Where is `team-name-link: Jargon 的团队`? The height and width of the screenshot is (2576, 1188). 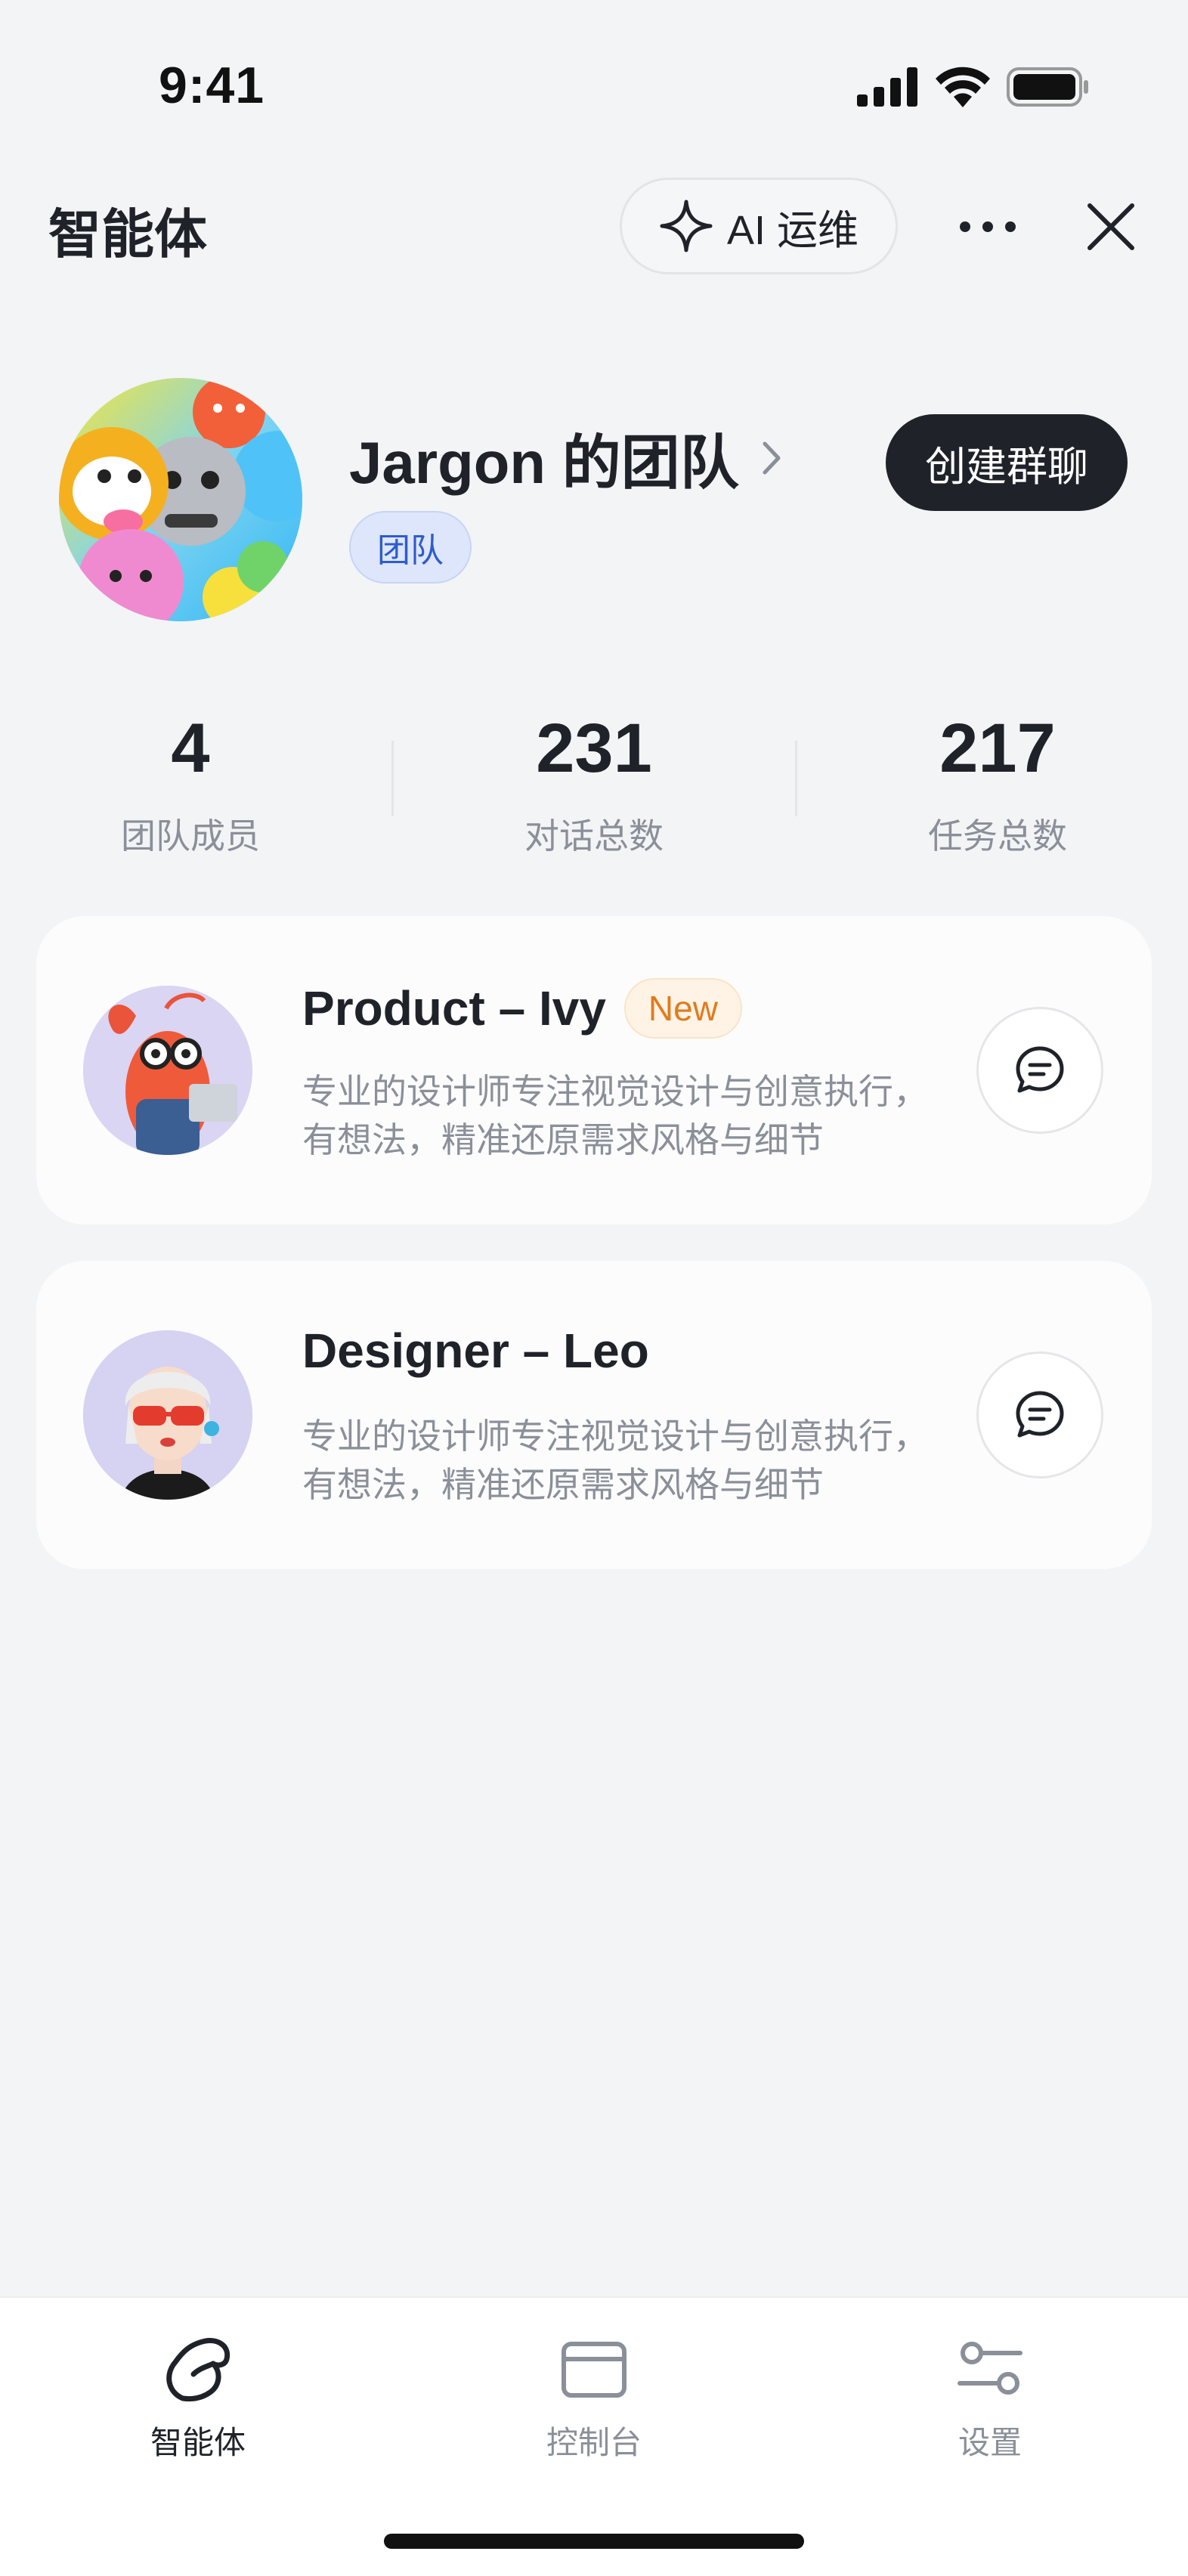
team-name-link: Jargon 的团队 is located at coordinates (566, 458).